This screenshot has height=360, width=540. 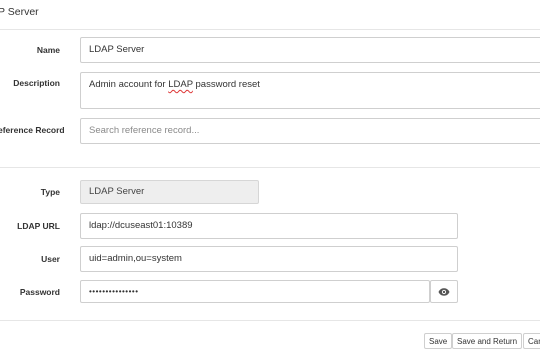 I want to click on password-input: •••••••••••••••, so click(x=255, y=291).